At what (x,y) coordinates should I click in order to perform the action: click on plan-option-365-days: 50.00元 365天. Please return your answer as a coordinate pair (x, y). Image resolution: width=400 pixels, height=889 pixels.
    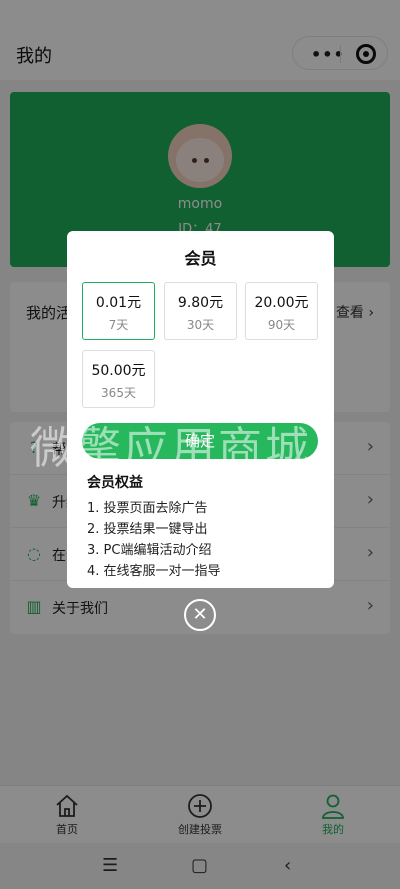
    Looking at the image, I should click on (118, 379).